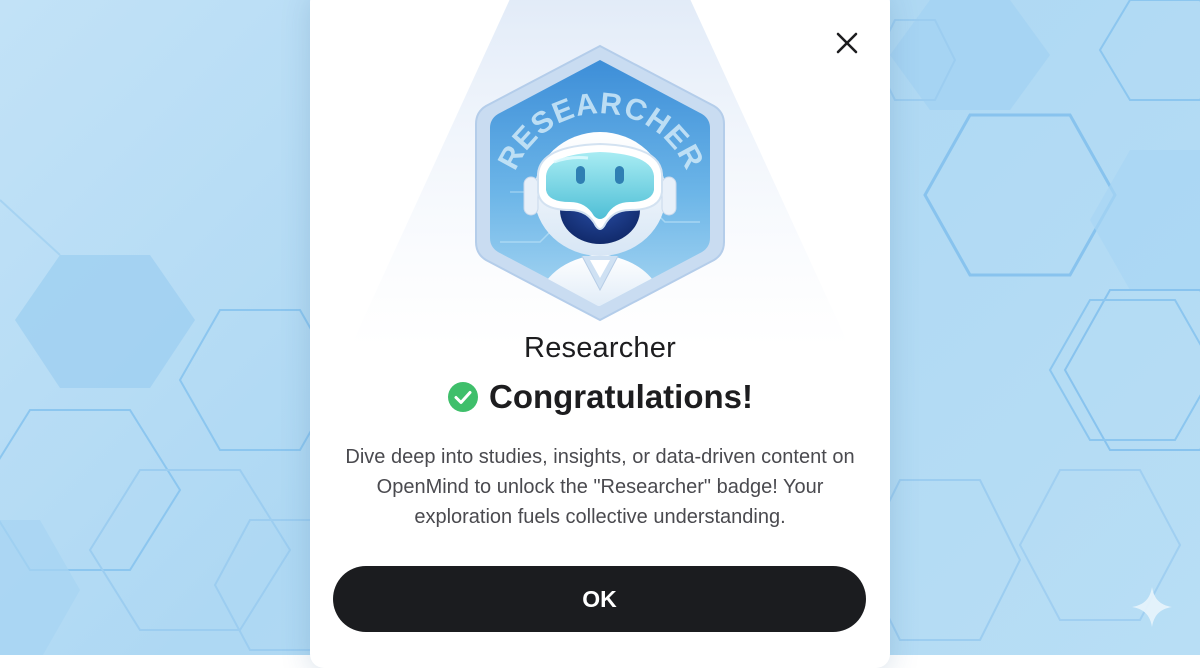 This screenshot has width=1200, height=668. What do you see at coordinates (600, 183) in the screenshot?
I see `researcher-badge: RESEARCHER` at bounding box center [600, 183].